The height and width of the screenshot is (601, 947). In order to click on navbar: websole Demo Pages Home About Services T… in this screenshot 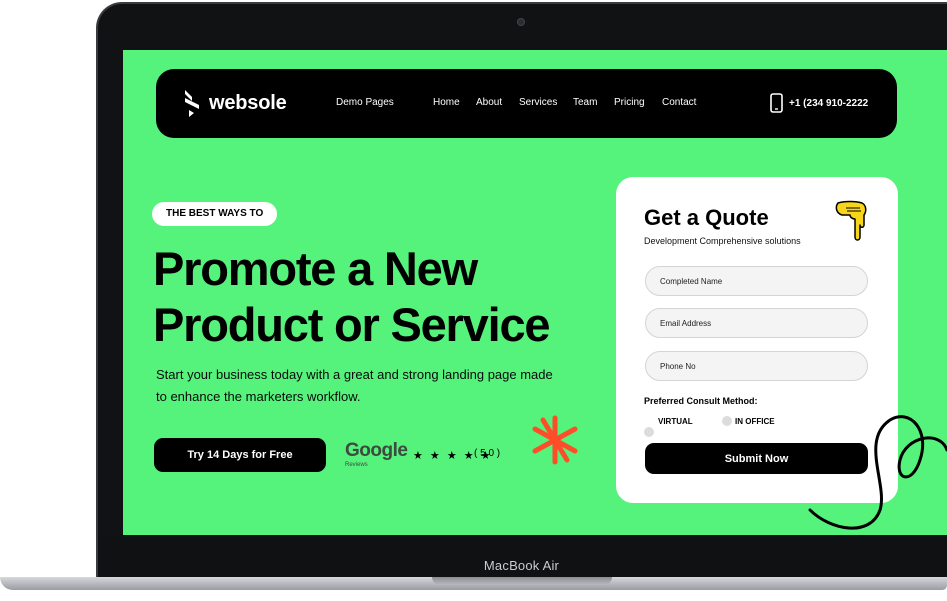, I will do `click(526, 103)`.